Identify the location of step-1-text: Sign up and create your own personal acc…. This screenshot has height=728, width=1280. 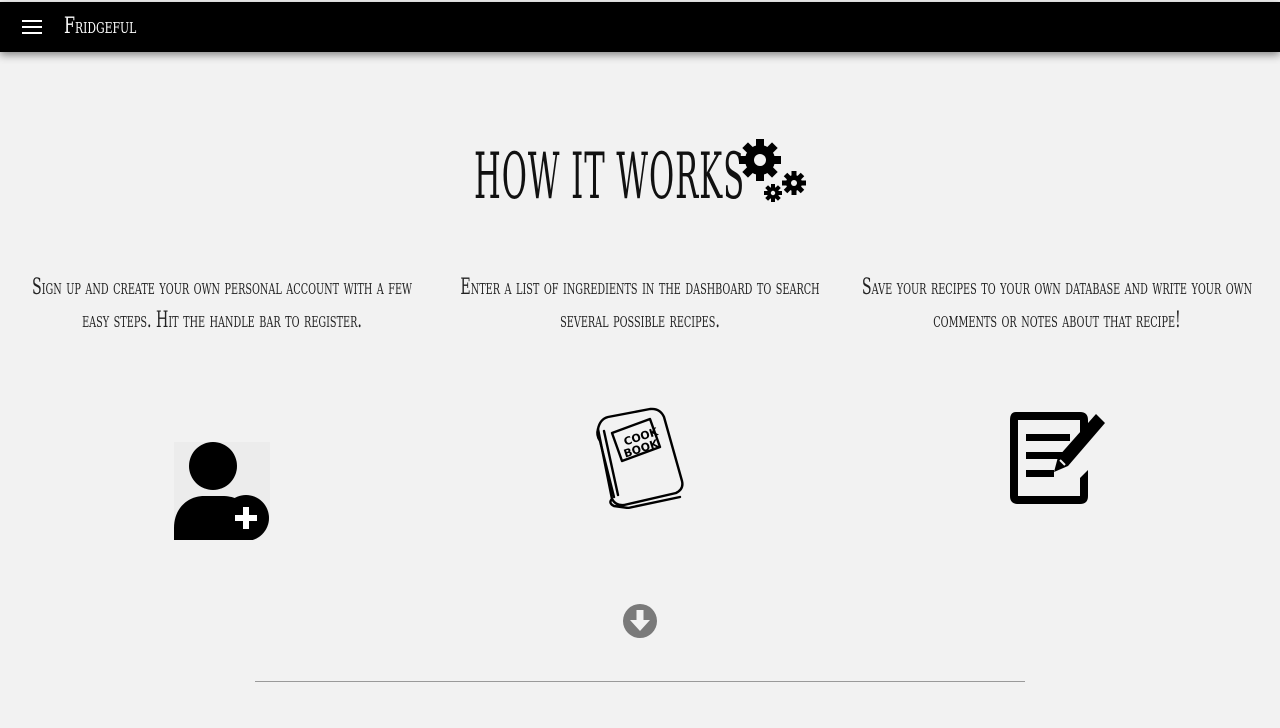
(222, 304).